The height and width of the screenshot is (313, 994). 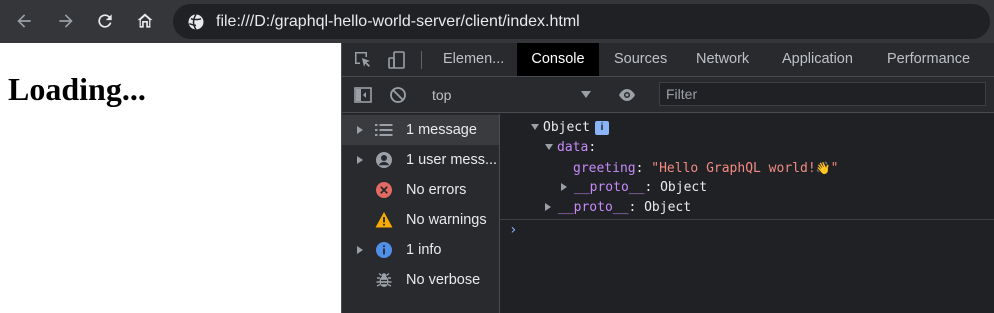 What do you see at coordinates (737, 168) in the screenshot?
I see `greeting-value: Hello GraphQL world!` at bounding box center [737, 168].